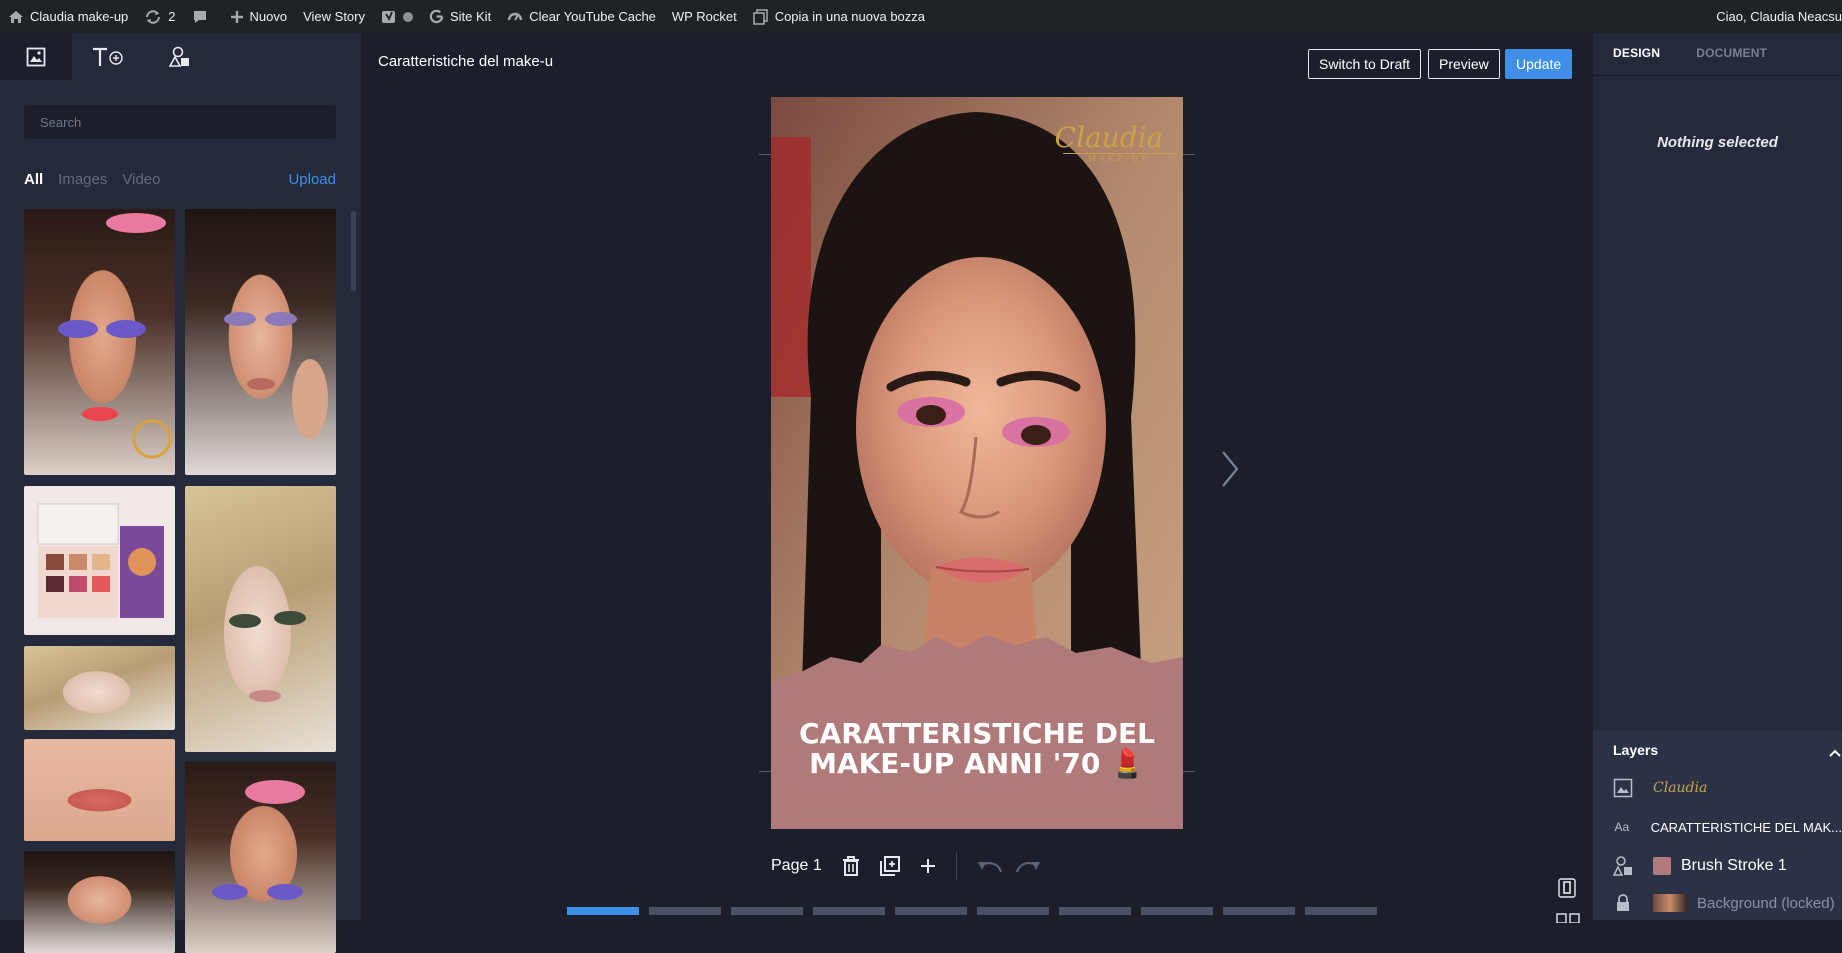 The height and width of the screenshot is (953, 1842). I want to click on logo-text: Claudia, so click(1109, 137).